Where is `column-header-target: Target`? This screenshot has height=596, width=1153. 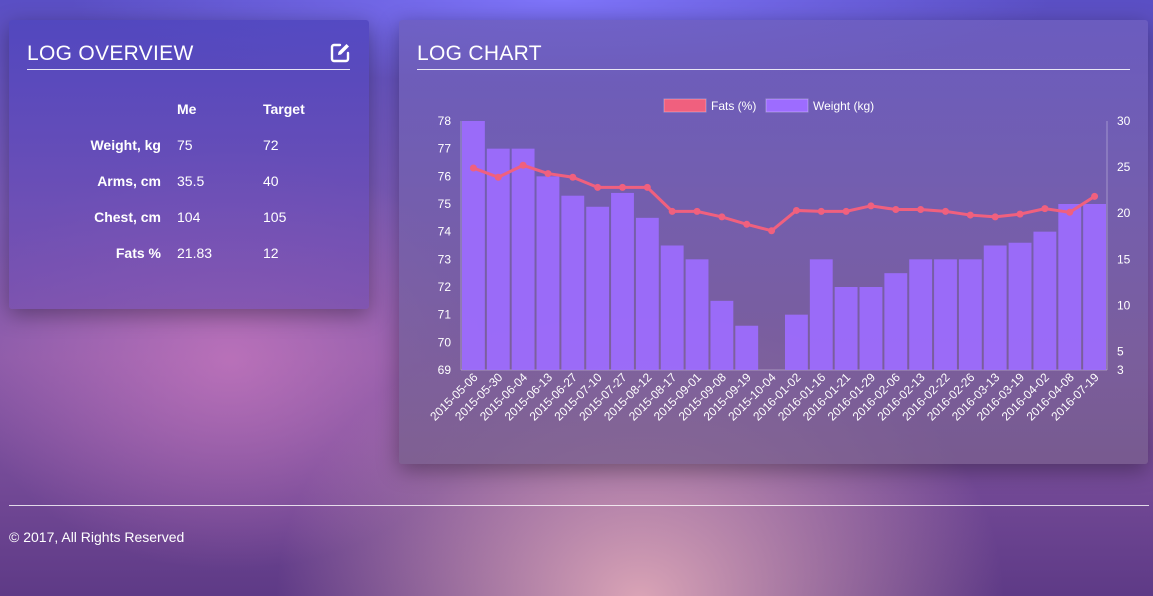
column-header-target: Target is located at coordinates (284, 109).